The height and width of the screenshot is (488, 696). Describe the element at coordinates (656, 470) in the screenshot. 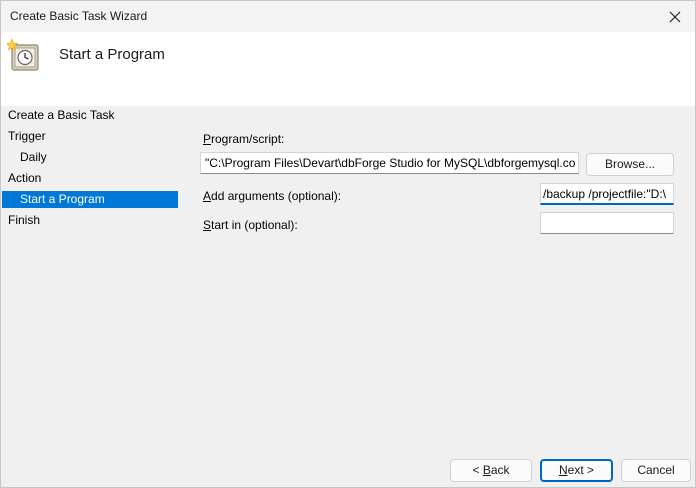

I see `cancel-button: Cancel` at that location.